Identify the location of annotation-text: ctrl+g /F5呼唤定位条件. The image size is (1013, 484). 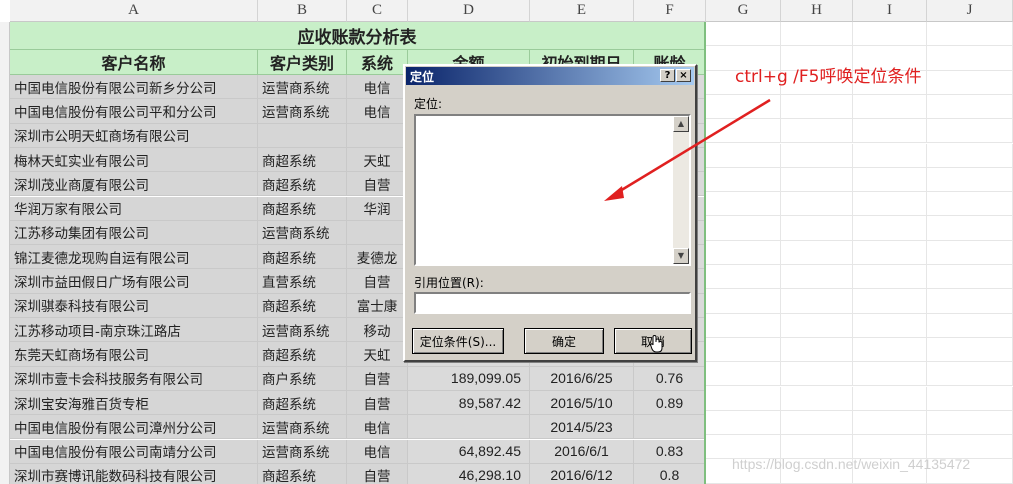
(828, 77).